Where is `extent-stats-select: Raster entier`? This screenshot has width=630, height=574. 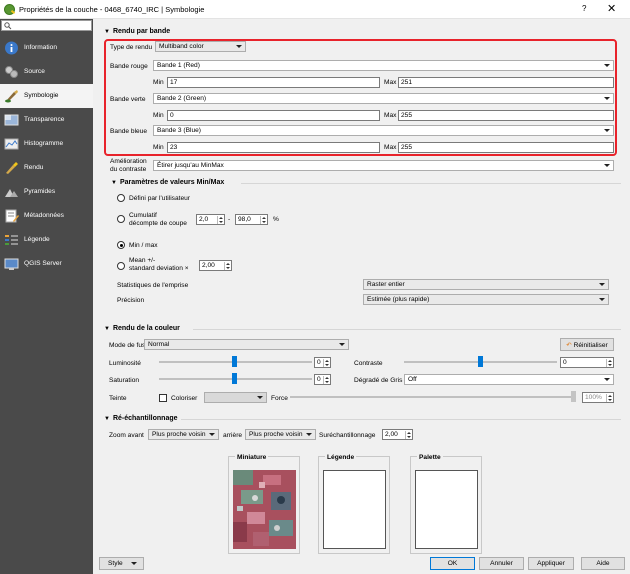
extent-stats-select: Raster entier is located at coordinates (486, 284).